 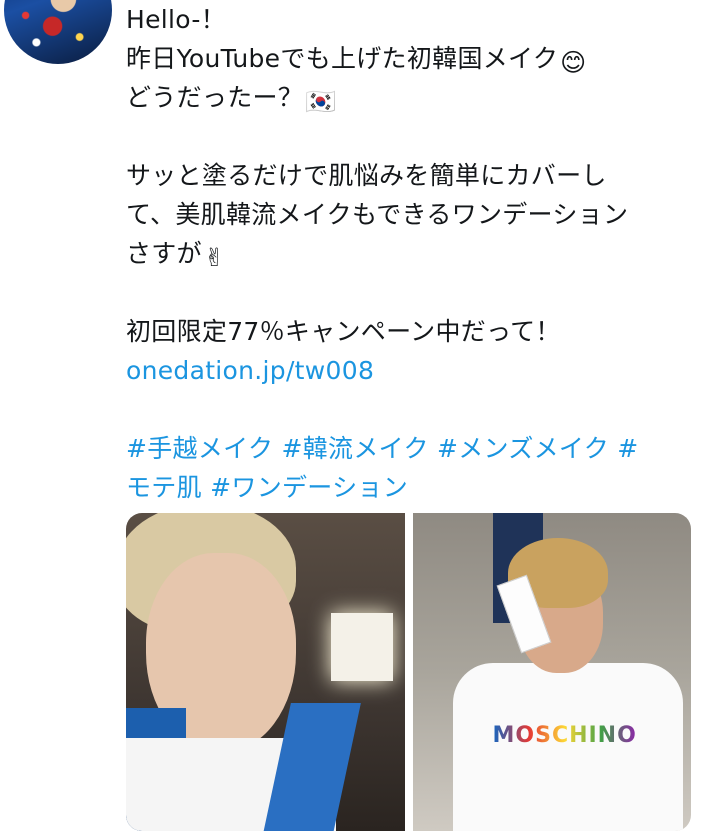 What do you see at coordinates (164, 253) in the screenshot?
I see `tweet-line-text: さすが` at bounding box center [164, 253].